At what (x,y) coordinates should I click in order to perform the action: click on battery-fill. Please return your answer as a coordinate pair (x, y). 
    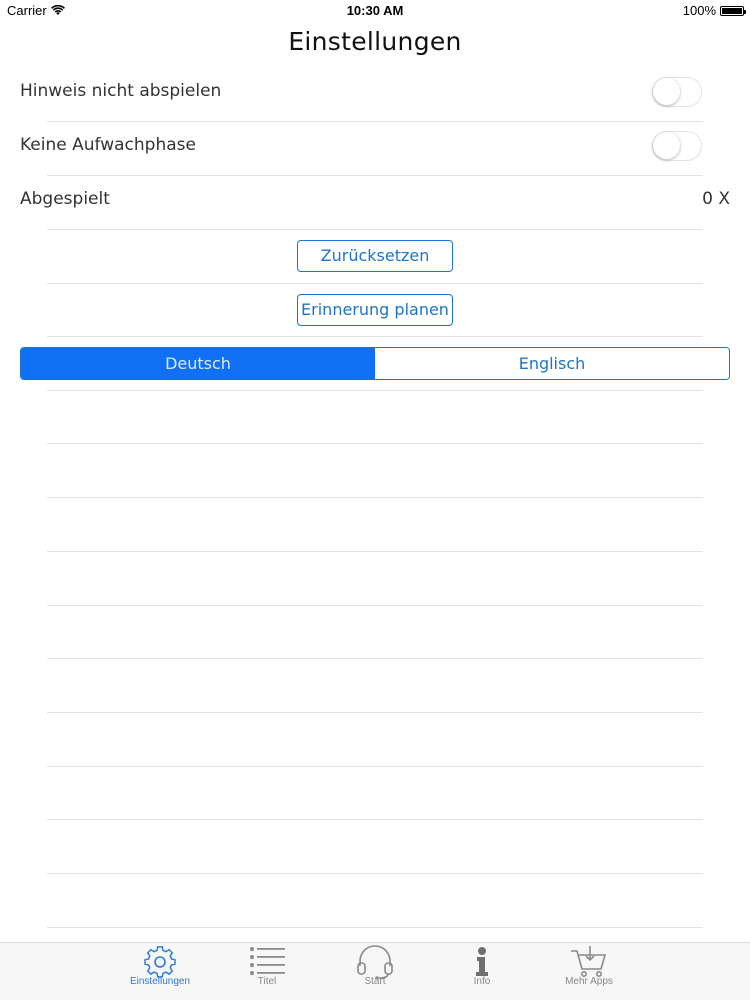
    Looking at the image, I should click on (732, 10).